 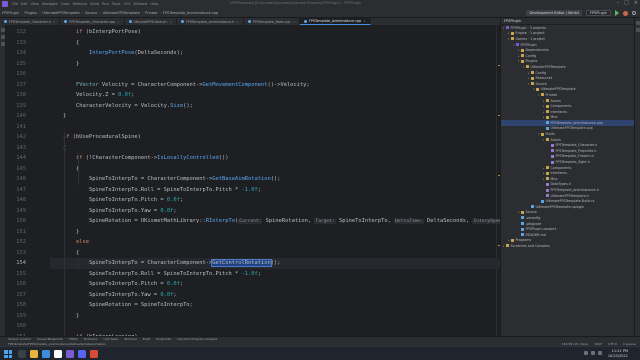 What do you see at coordinates (25, 190) in the screenshot?
I see `line-number: 147` at bounding box center [25, 190].